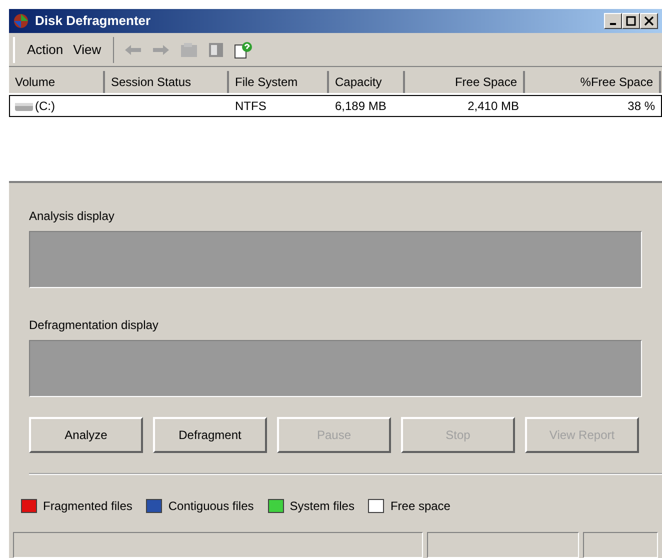 Image resolution: width=662 pixels, height=558 pixels. Describe the element at coordinates (87, 50) in the screenshot. I see `menu-item: View` at that location.